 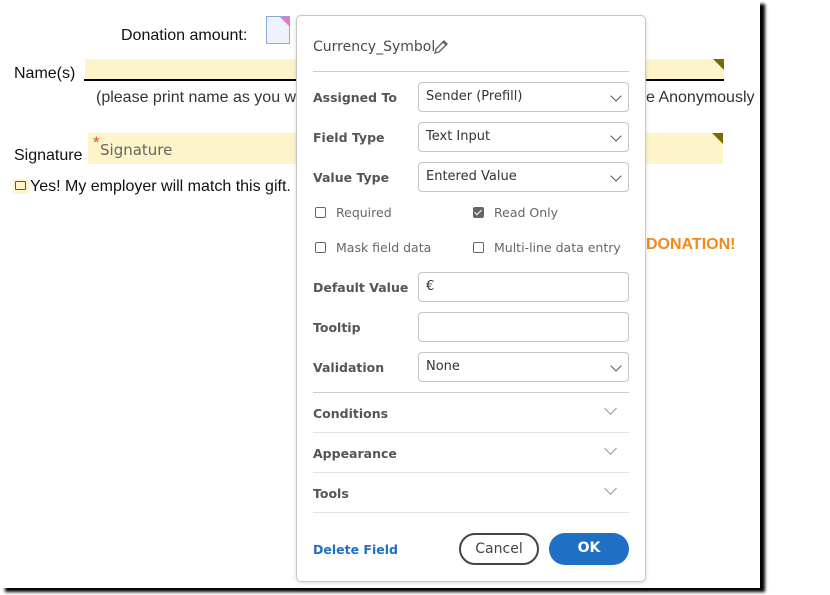 I want to click on validation-value: None, so click(x=443, y=366).